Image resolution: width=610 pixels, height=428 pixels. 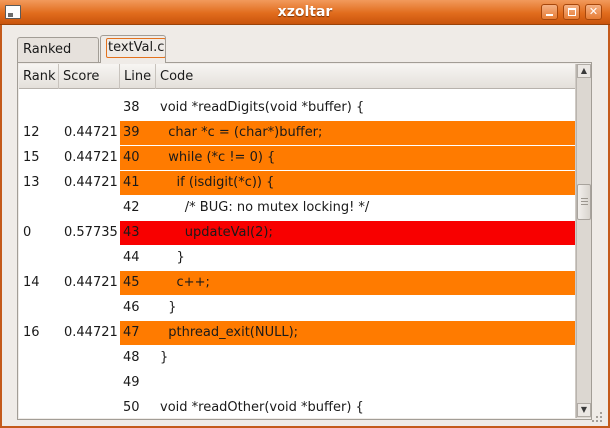 I want to click on window-titlebar: xzoltar ✕, so click(x=305, y=12).